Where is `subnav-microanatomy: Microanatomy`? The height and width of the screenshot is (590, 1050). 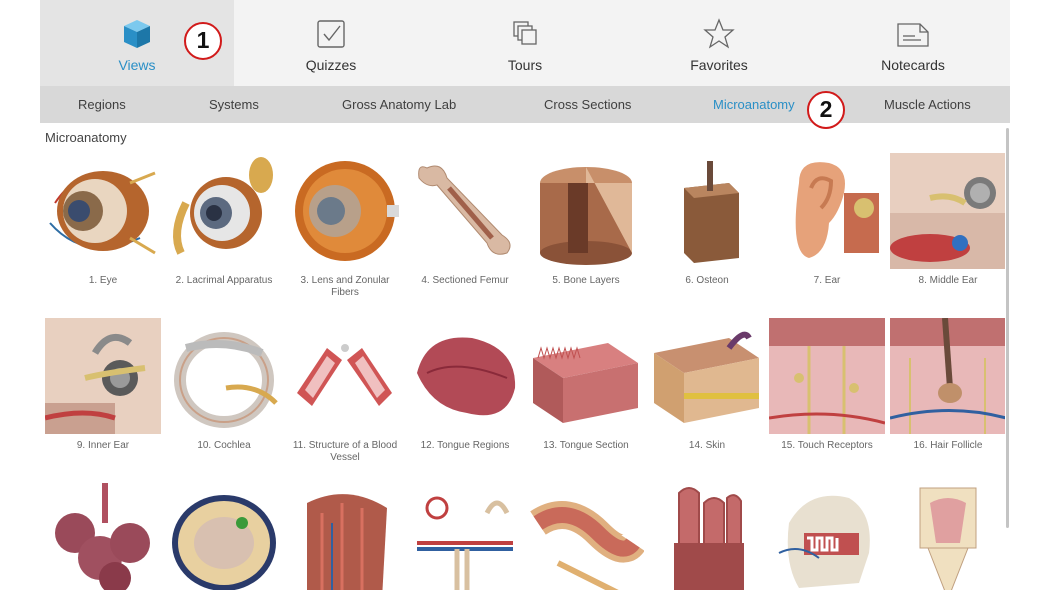 subnav-microanatomy: Microanatomy is located at coordinates (754, 104).